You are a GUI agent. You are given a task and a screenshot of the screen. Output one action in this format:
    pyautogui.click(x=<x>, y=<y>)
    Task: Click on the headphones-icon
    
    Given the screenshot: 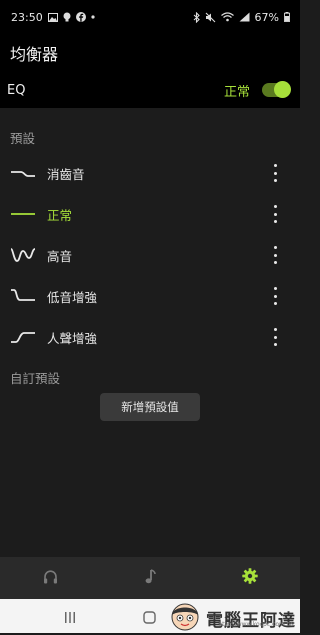 What is the action you would take?
    pyautogui.click(x=50, y=578)
    